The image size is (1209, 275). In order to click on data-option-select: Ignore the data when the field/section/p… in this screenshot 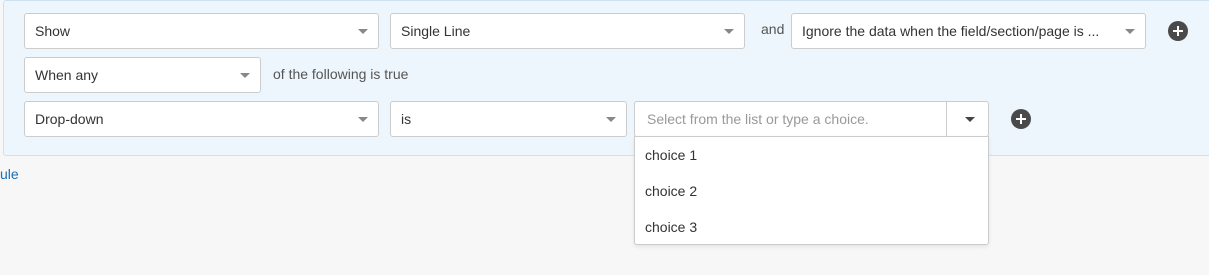, I will do `click(968, 31)`.